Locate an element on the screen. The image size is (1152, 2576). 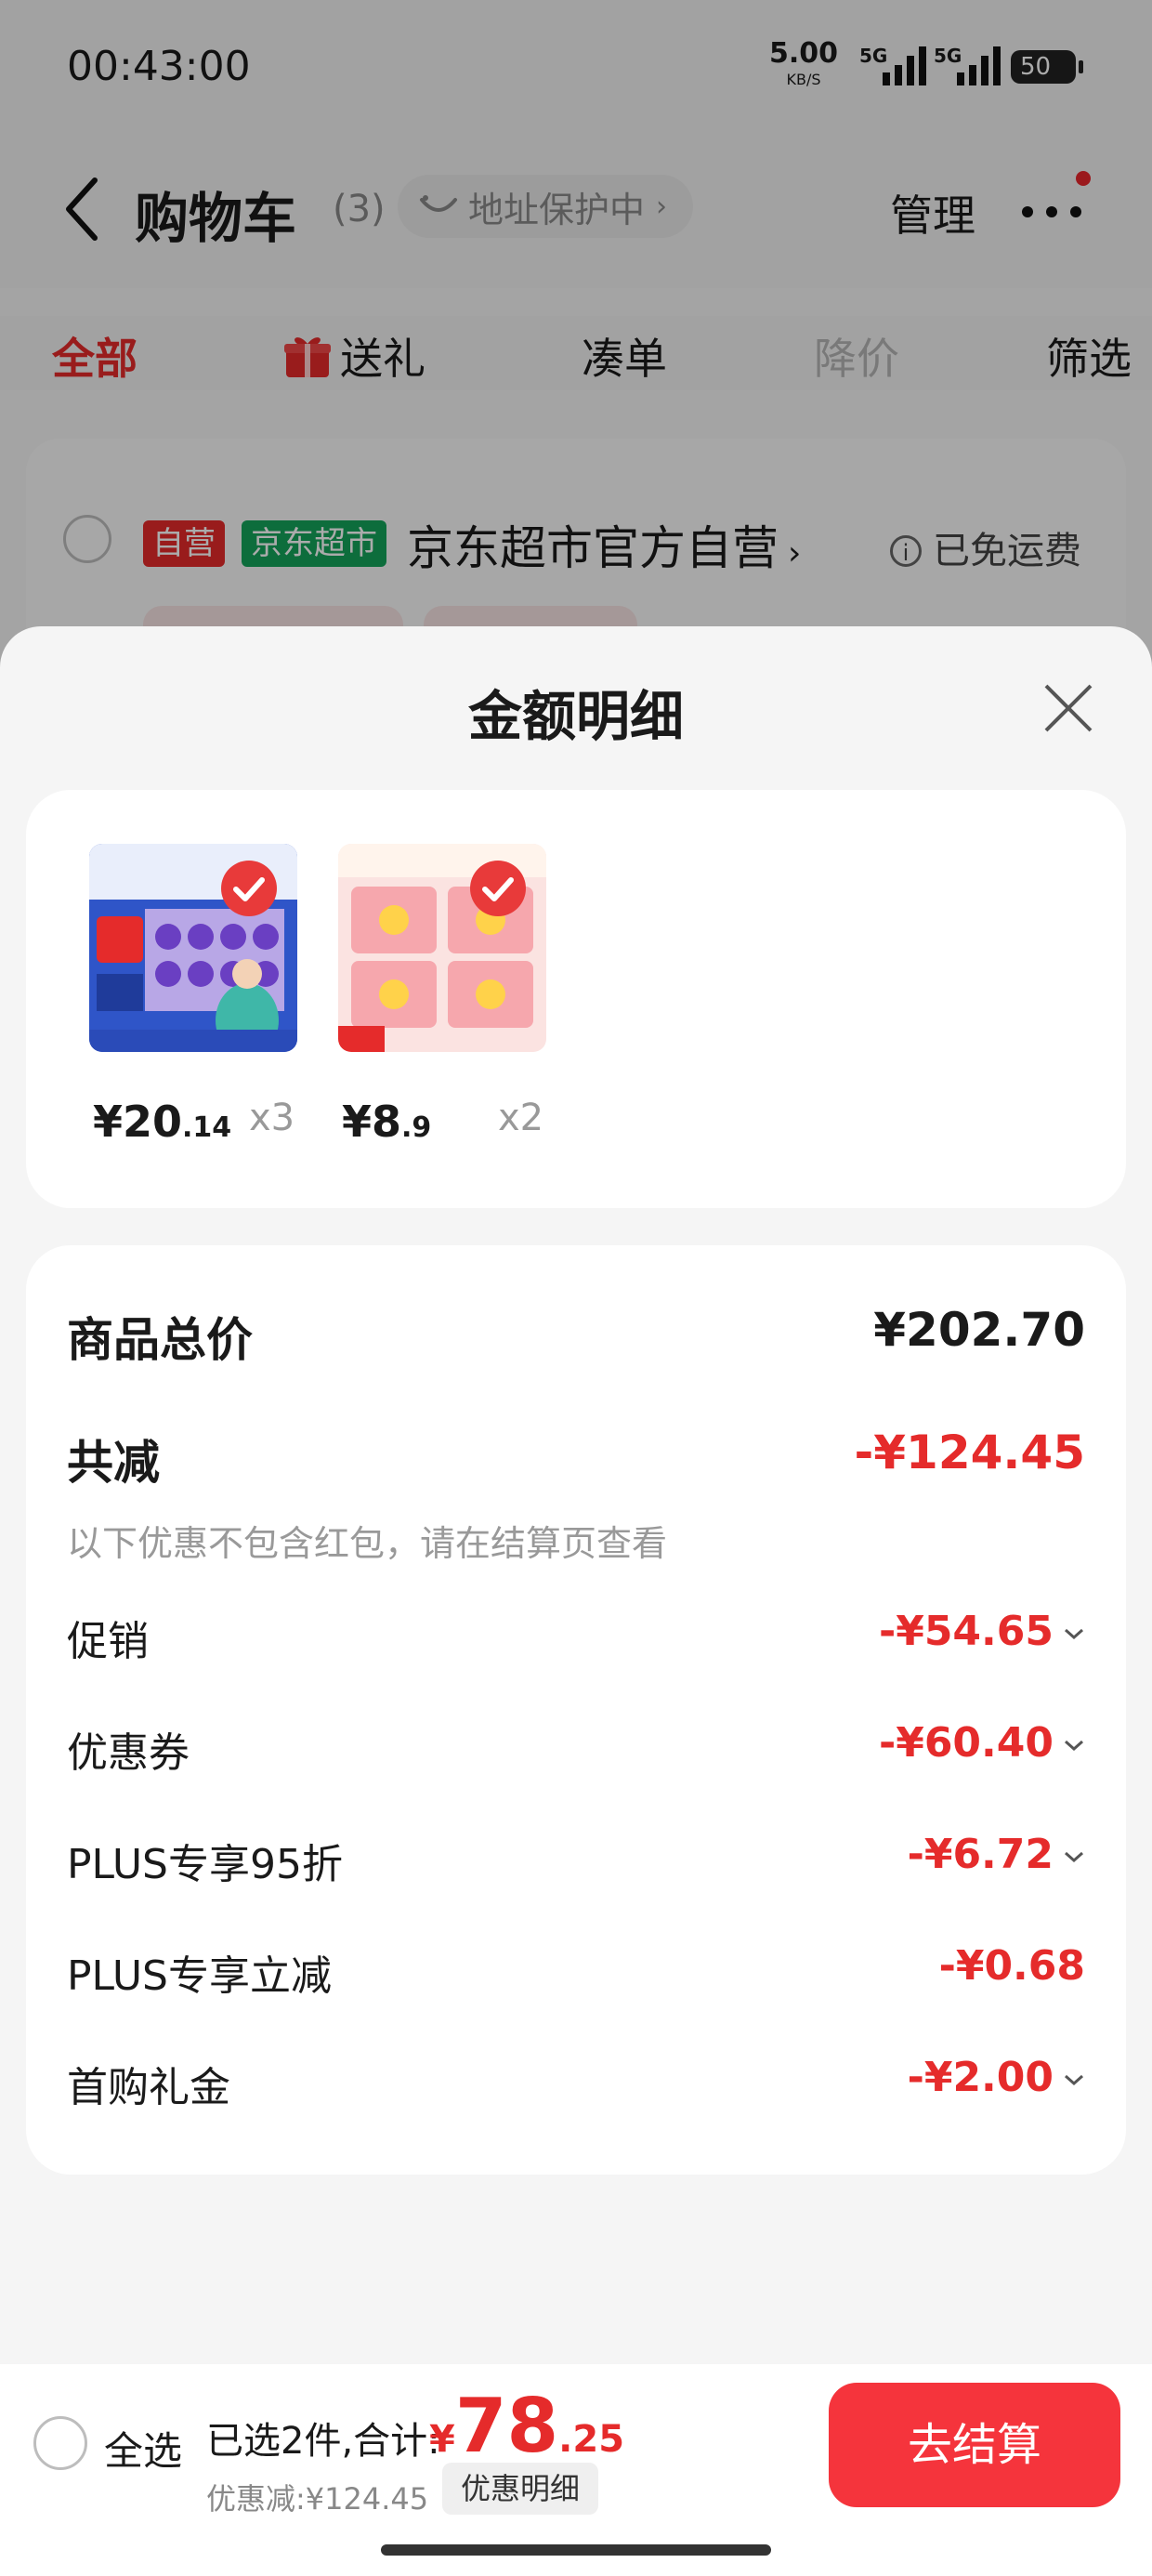
item-price: ¥20.14 is located at coordinates (162, 1122).